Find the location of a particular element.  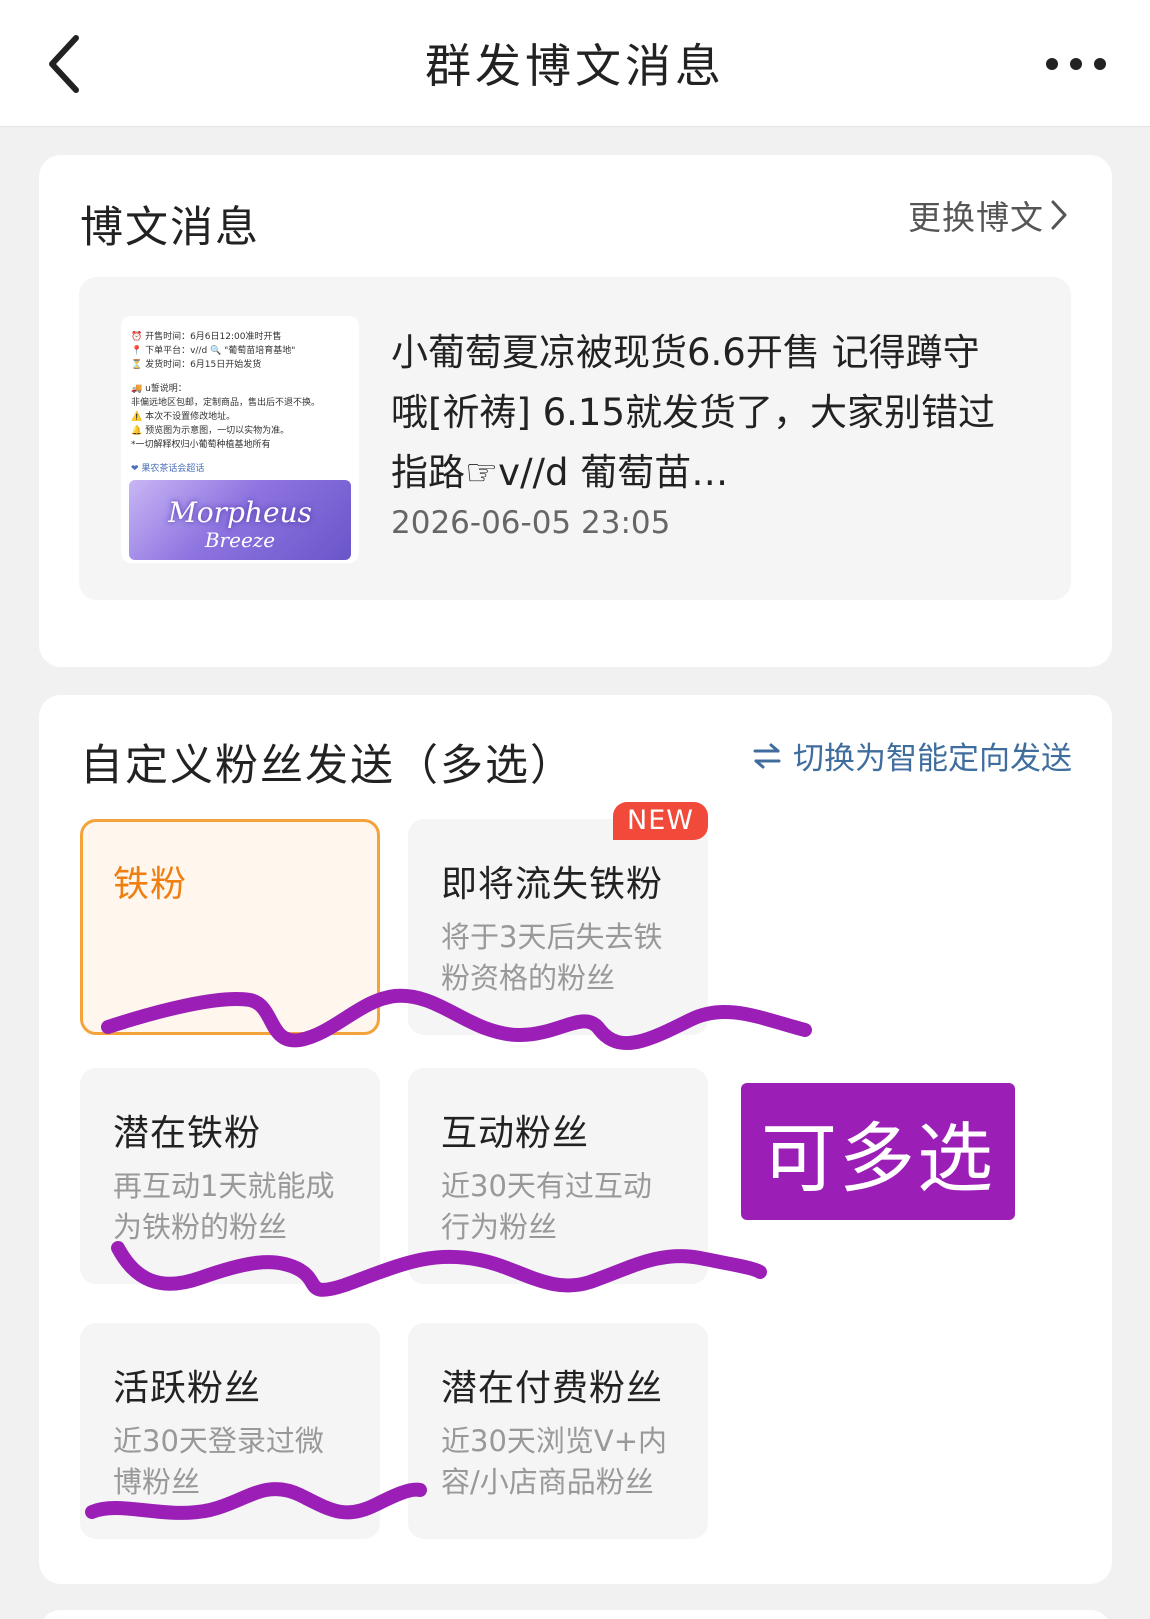

option-losing-iron-fans: NEW 即将流失铁粉 将于3天后失去铁粉资格的粉丝 is located at coordinates (558, 918).